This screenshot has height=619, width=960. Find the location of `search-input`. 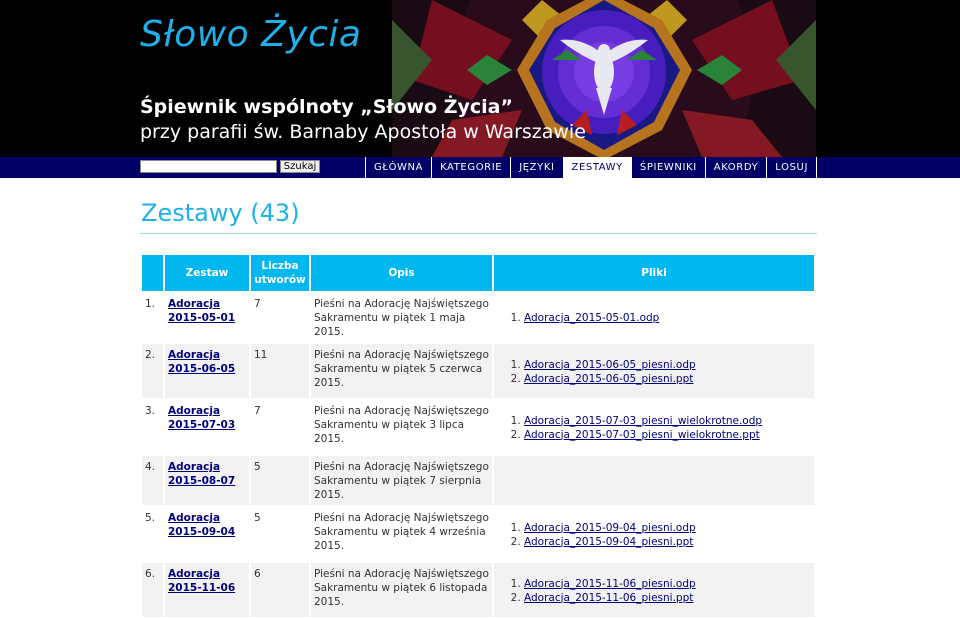

search-input is located at coordinates (208, 166).